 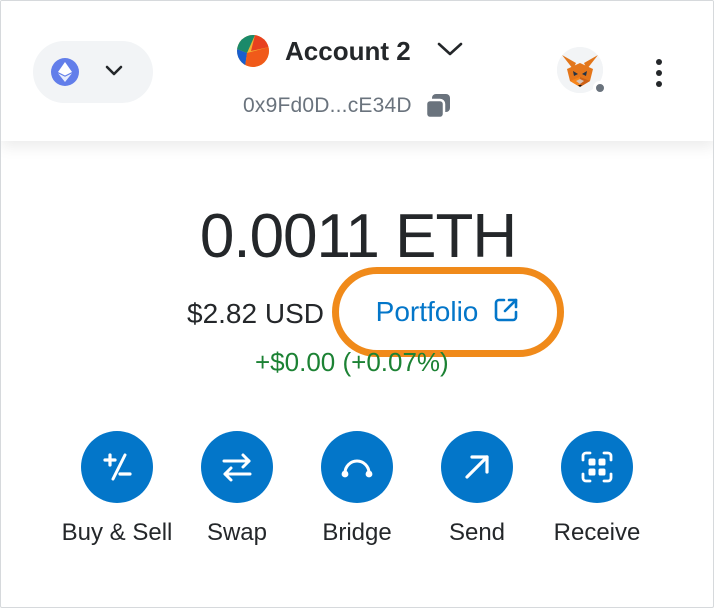 What do you see at coordinates (659, 73) in the screenshot?
I see `more-options-icon` at bounding box center [659, 73].